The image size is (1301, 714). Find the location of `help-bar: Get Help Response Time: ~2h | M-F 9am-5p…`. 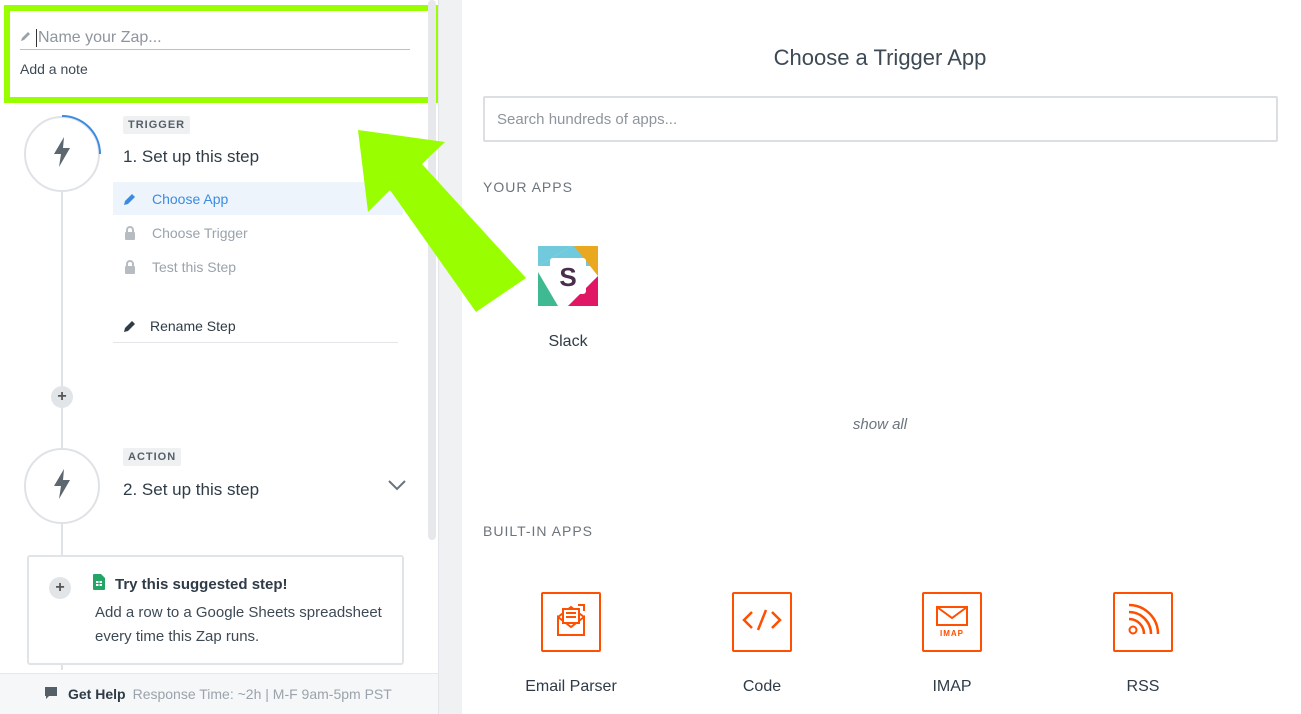

help-bar: Get Help Response Time: ~2h | M-F 9am-5p… is located at coordinates (219, 693).